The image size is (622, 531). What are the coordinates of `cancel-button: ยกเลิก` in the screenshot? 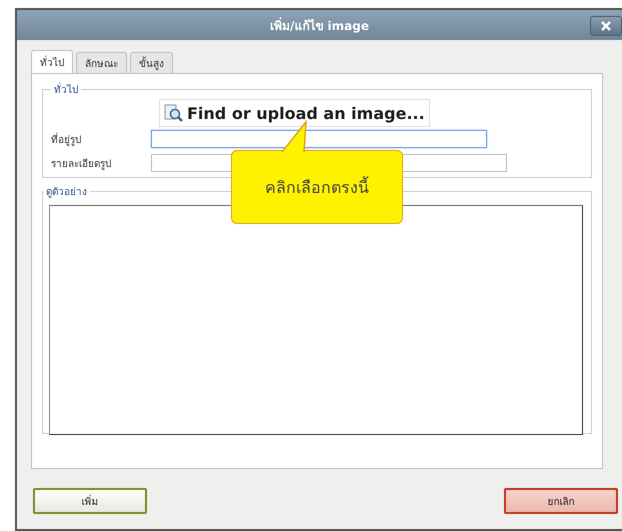 It's located at (561, 501).